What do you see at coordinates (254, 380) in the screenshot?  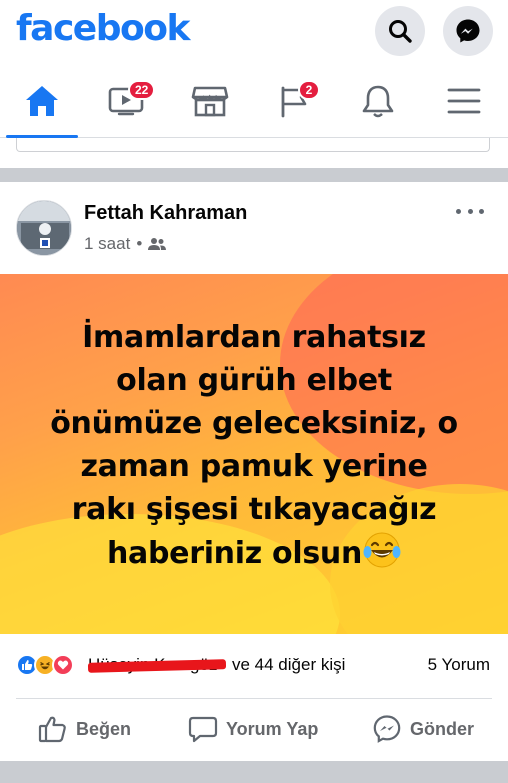 I see `post-text-line: olan gürüh elbet` at bounding box center [254, 380].